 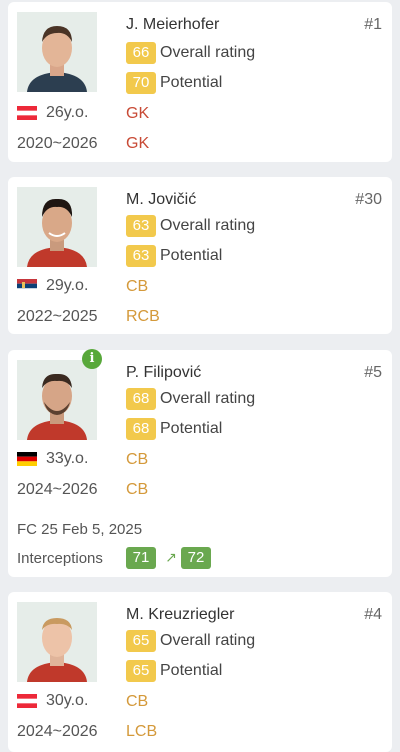 What do you see at coordinates (67, 285) in the screenshot?
I see `player-age: 29y.o.` at bounding box center [67, 285].